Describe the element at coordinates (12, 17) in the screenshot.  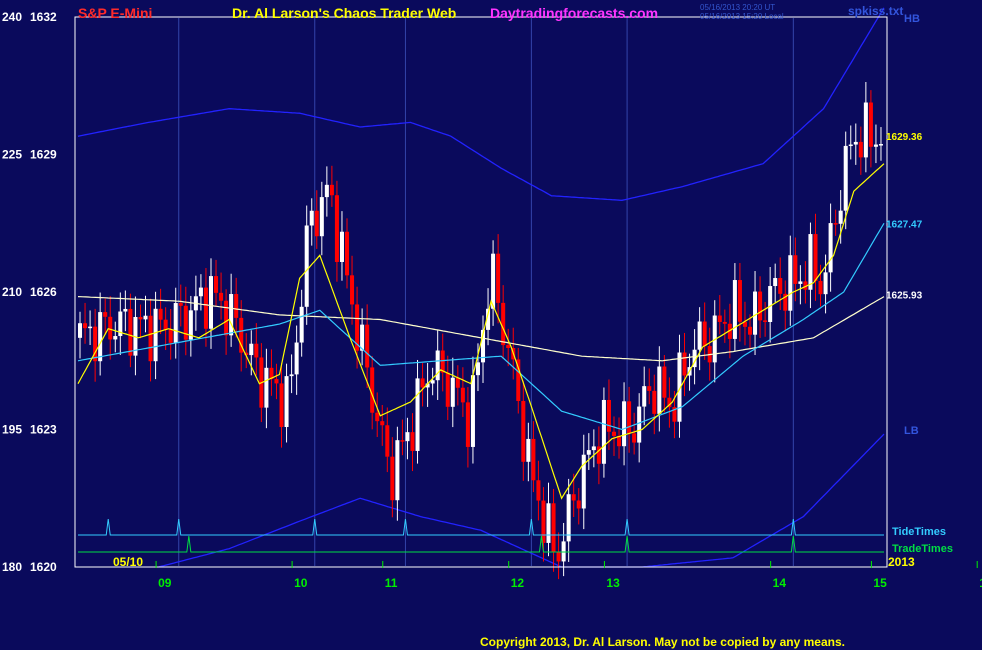
I see `y-axis-osc-label: 240` at that location.